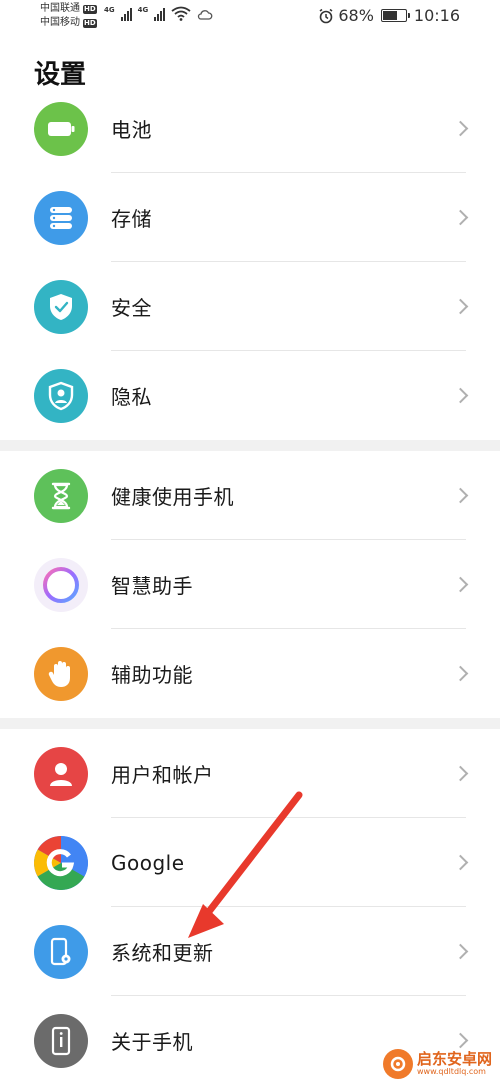 The image size is (500, 1083). What do you see at coordinates (326, 15) in the screenshot?
I see `alarm-icon` at bounding box center [326, 15].